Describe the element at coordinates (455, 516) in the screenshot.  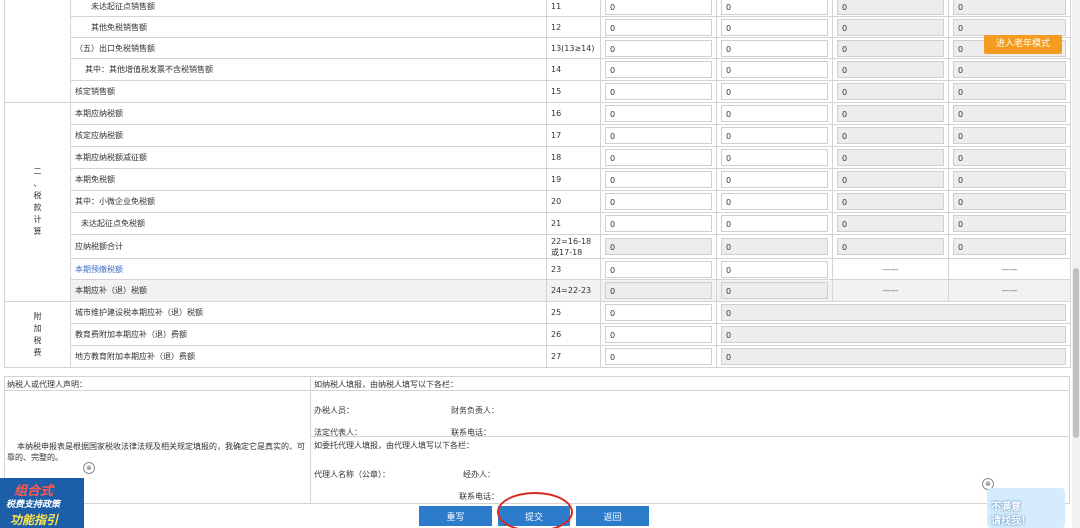
I see `reset-button: 重写` at that location.